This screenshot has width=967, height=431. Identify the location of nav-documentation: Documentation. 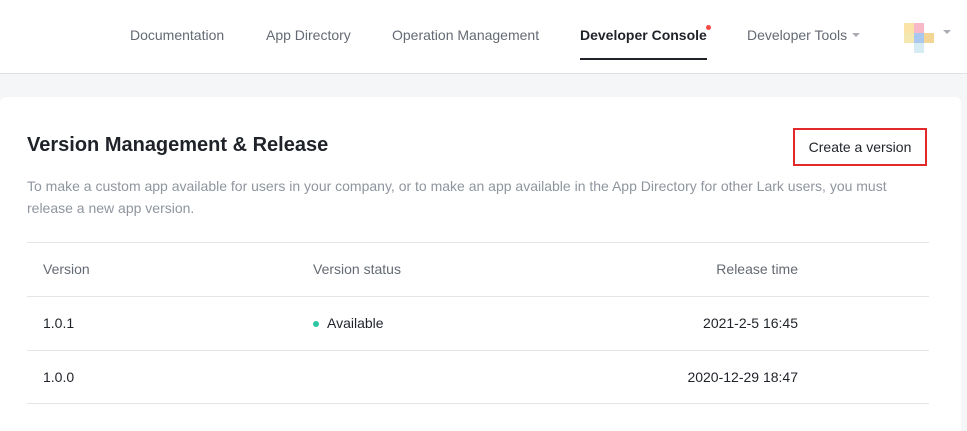
(177, 37).